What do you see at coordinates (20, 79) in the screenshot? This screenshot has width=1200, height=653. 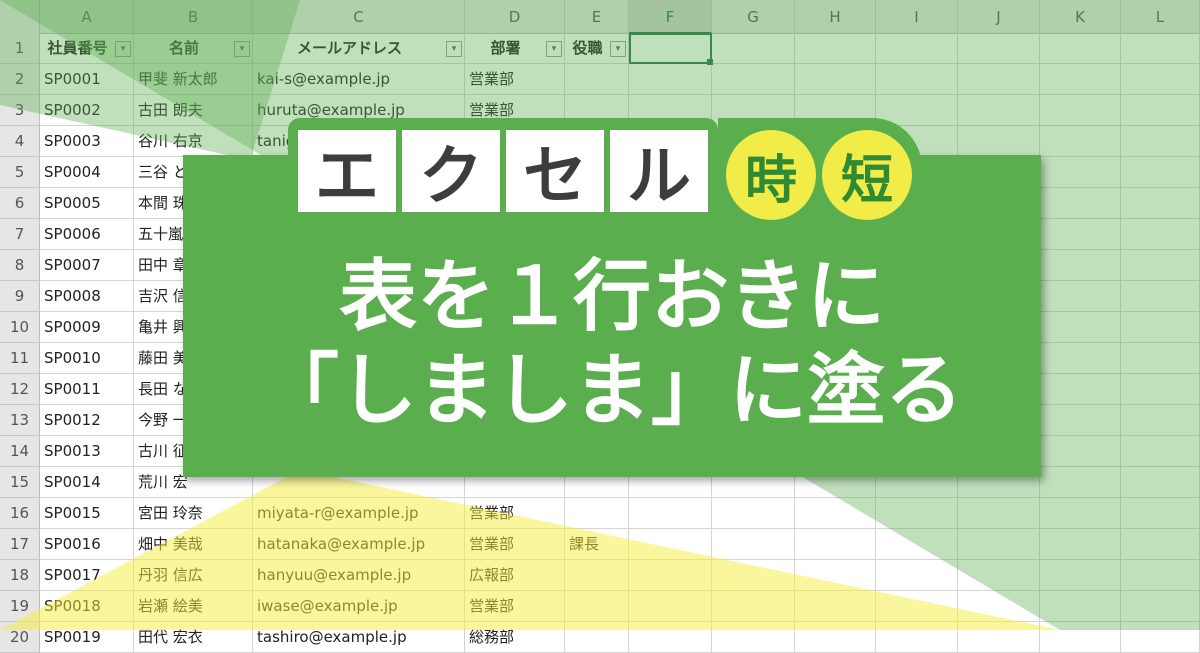 I see `row-header: 2` at bounding box center [20, 79].